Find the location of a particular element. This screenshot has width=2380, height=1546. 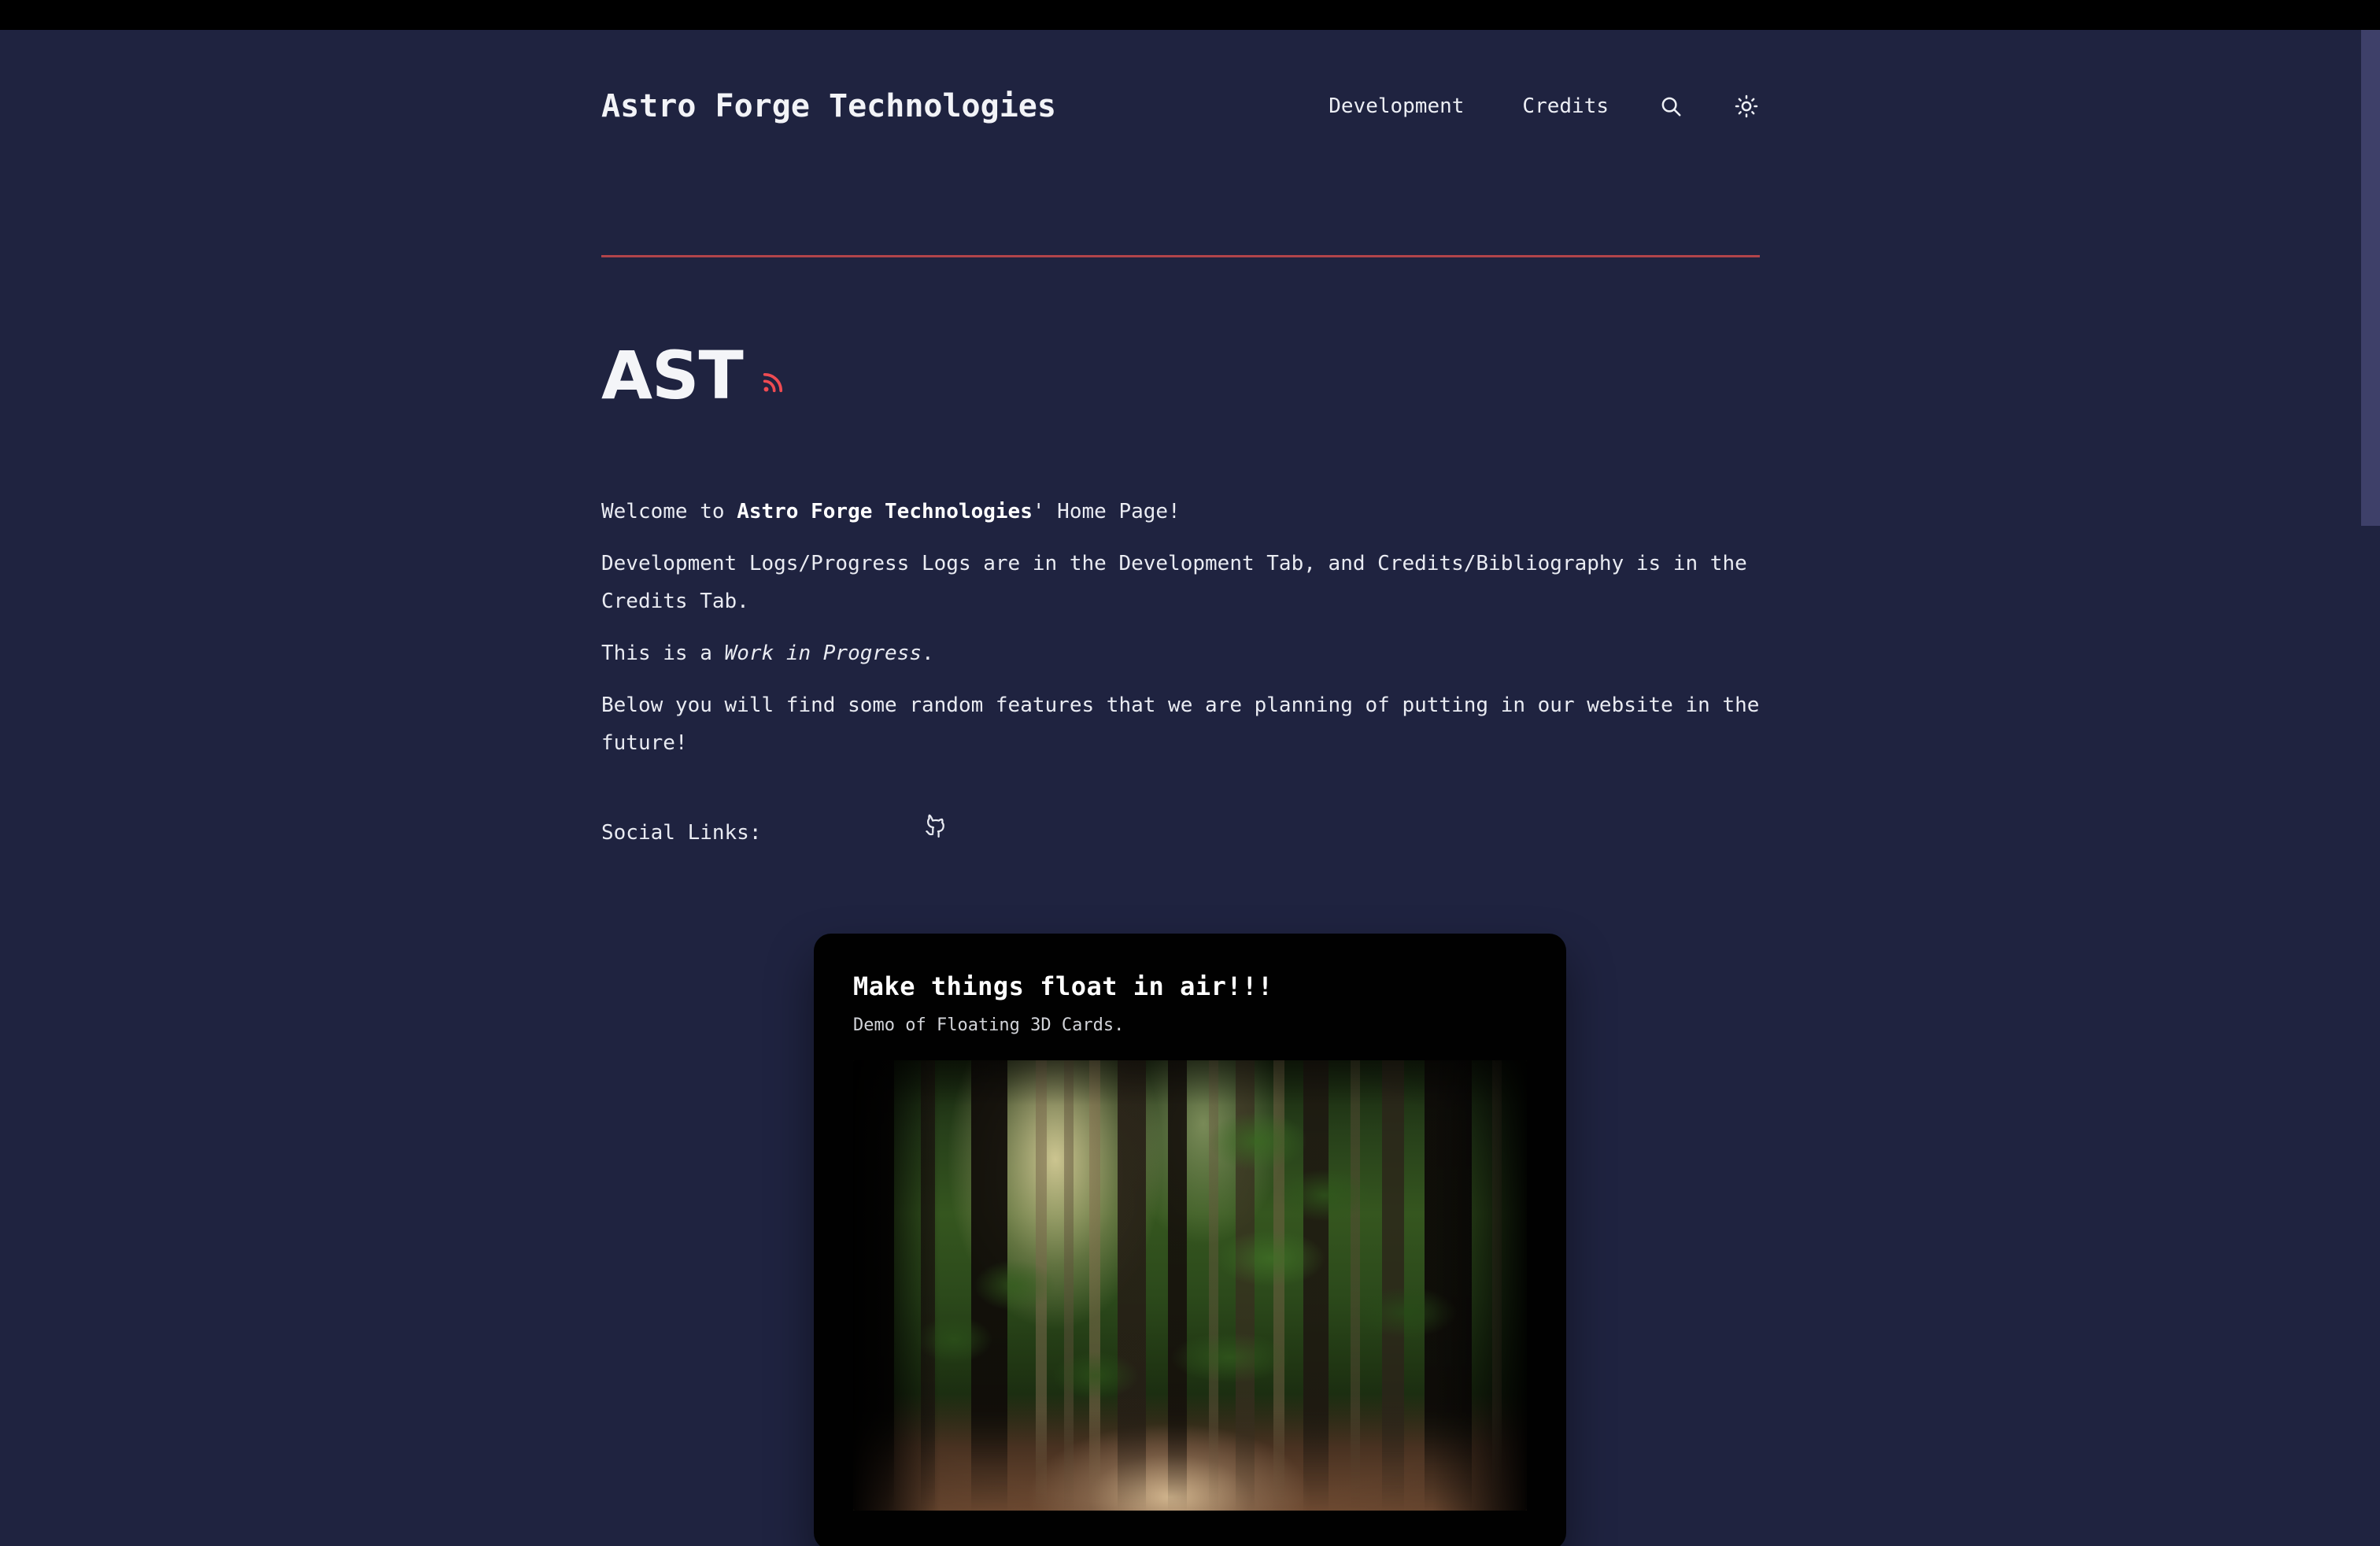

github-icon is located at coordinates (862, 833).